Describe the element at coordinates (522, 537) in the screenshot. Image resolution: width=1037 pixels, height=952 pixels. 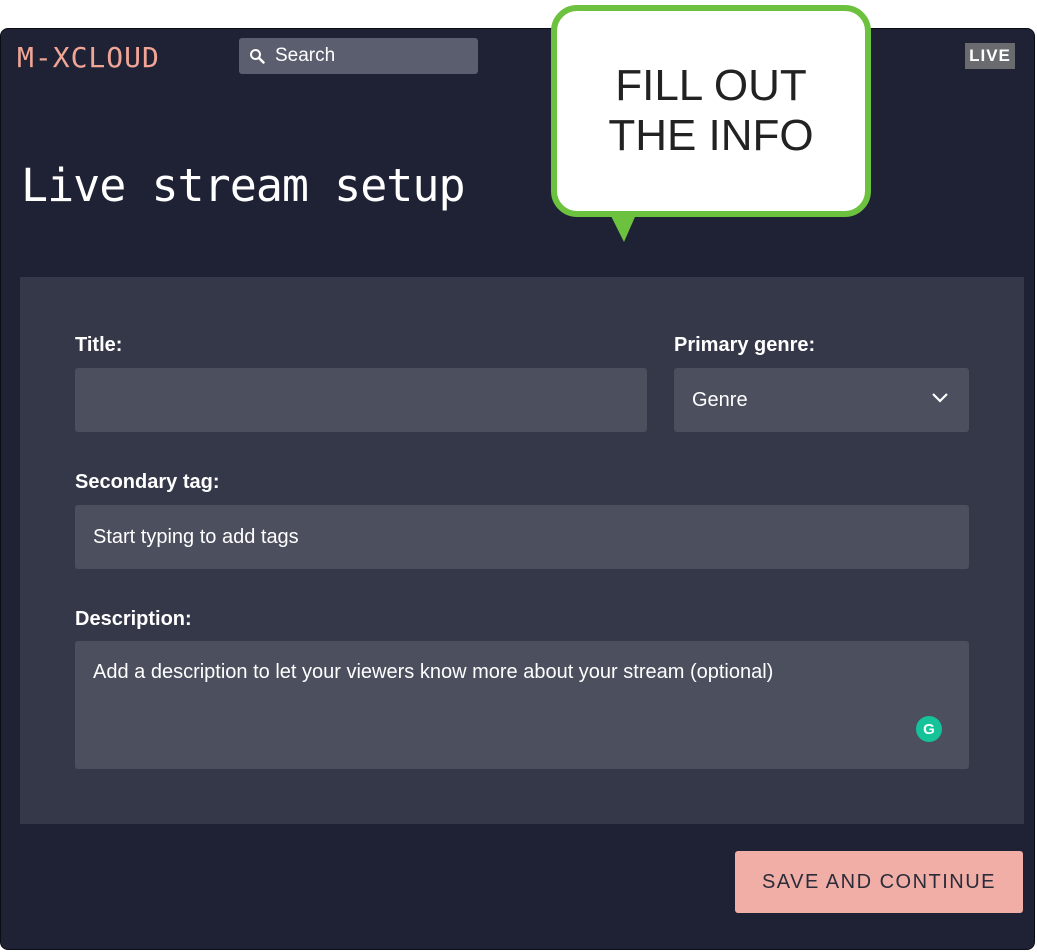
I see `secondary-tag-input: Start typing to add tags` at that location.